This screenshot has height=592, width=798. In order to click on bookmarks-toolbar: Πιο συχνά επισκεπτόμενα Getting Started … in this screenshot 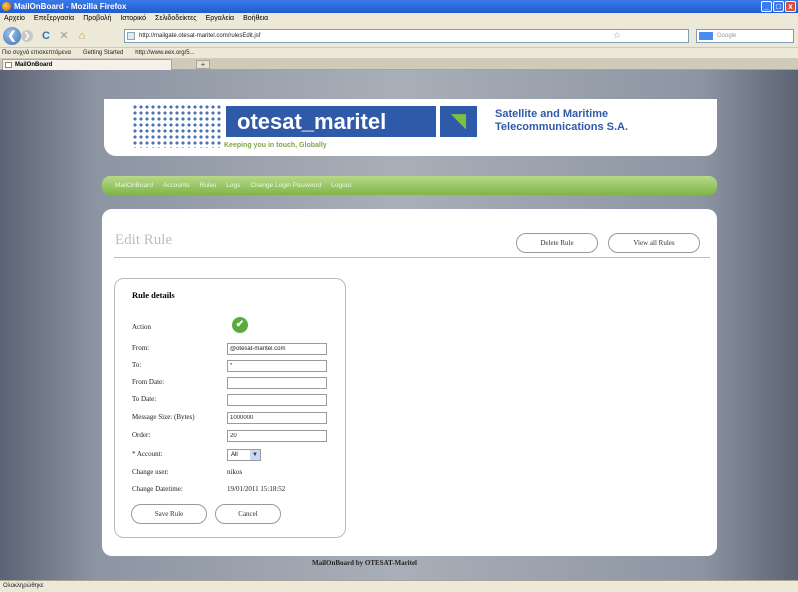, I will do `click(399, 52)`.